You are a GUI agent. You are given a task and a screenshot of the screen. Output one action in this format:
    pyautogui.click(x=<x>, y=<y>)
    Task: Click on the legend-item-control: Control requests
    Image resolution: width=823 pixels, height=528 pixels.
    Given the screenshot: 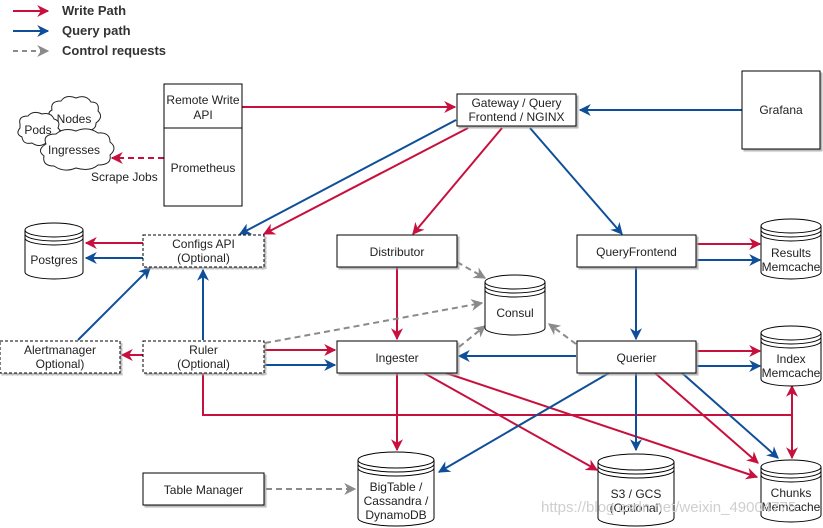 What is the action you would take?
    pyautogui.click(x=89, y=50)
    